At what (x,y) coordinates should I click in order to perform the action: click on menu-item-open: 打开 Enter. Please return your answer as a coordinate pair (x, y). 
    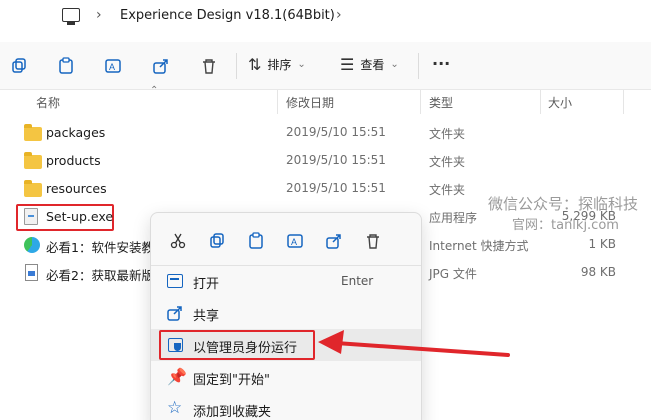
    Looking at the image, I should click on (286, 281).